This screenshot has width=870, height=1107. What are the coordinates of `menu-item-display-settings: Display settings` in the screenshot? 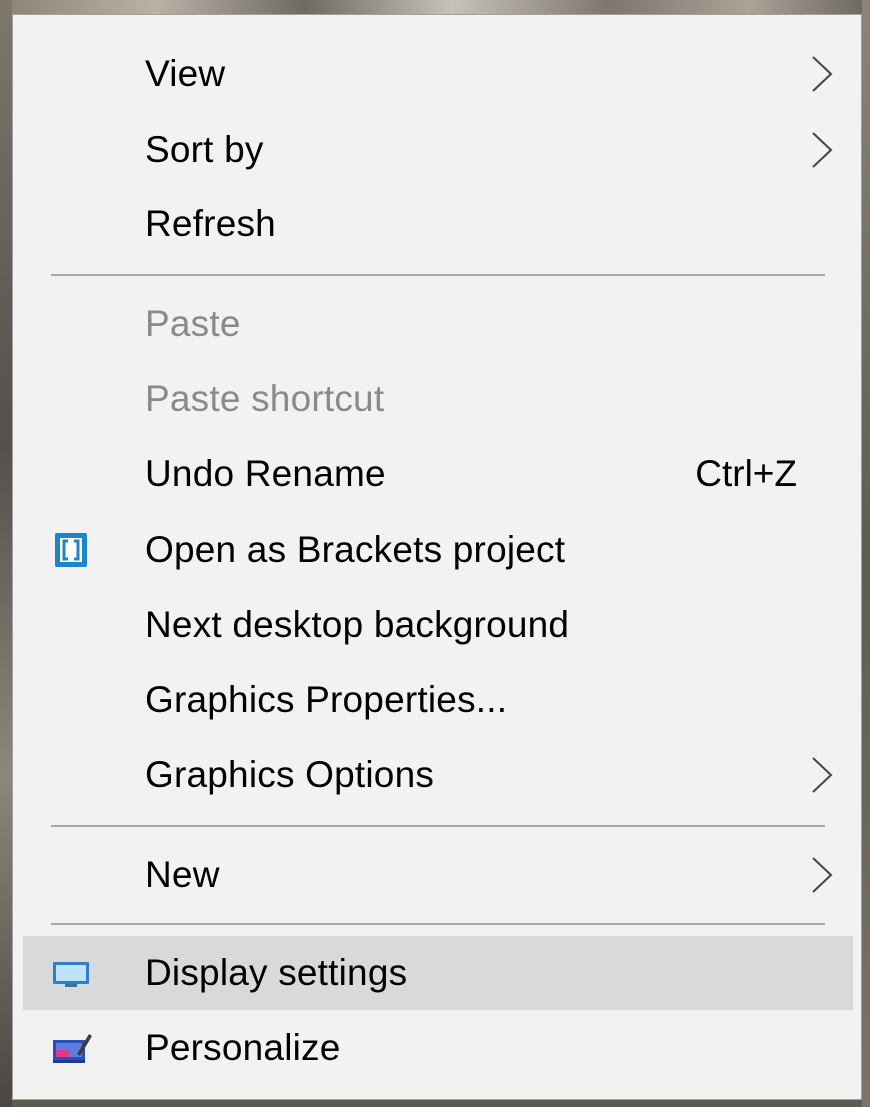 It's located at (438, 973).